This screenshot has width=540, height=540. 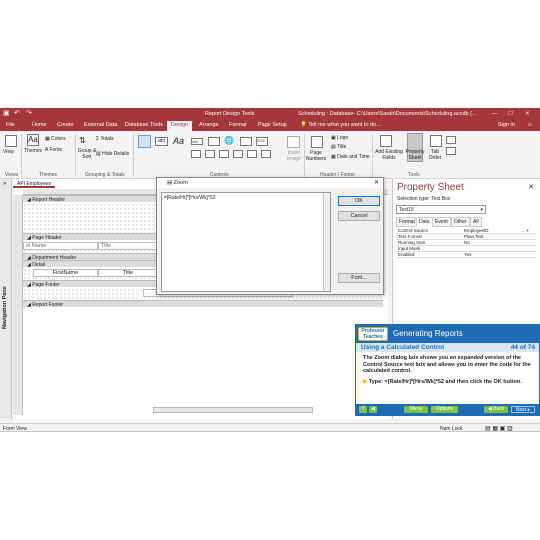 I want to click on combo-icon, so click(x=196, y=154).